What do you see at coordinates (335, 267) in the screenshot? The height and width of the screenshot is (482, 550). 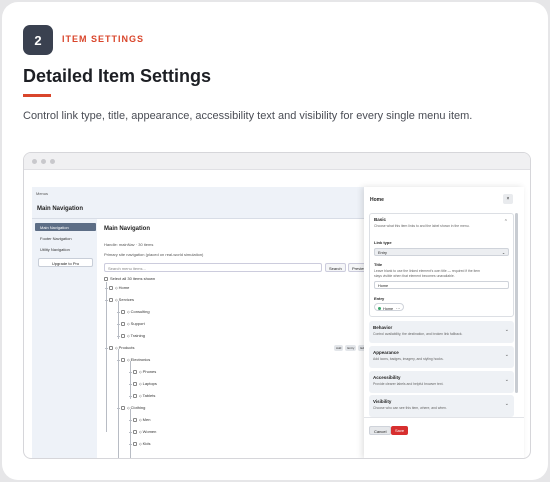 I see `search-button: Search` at bounding box center [335, 267].